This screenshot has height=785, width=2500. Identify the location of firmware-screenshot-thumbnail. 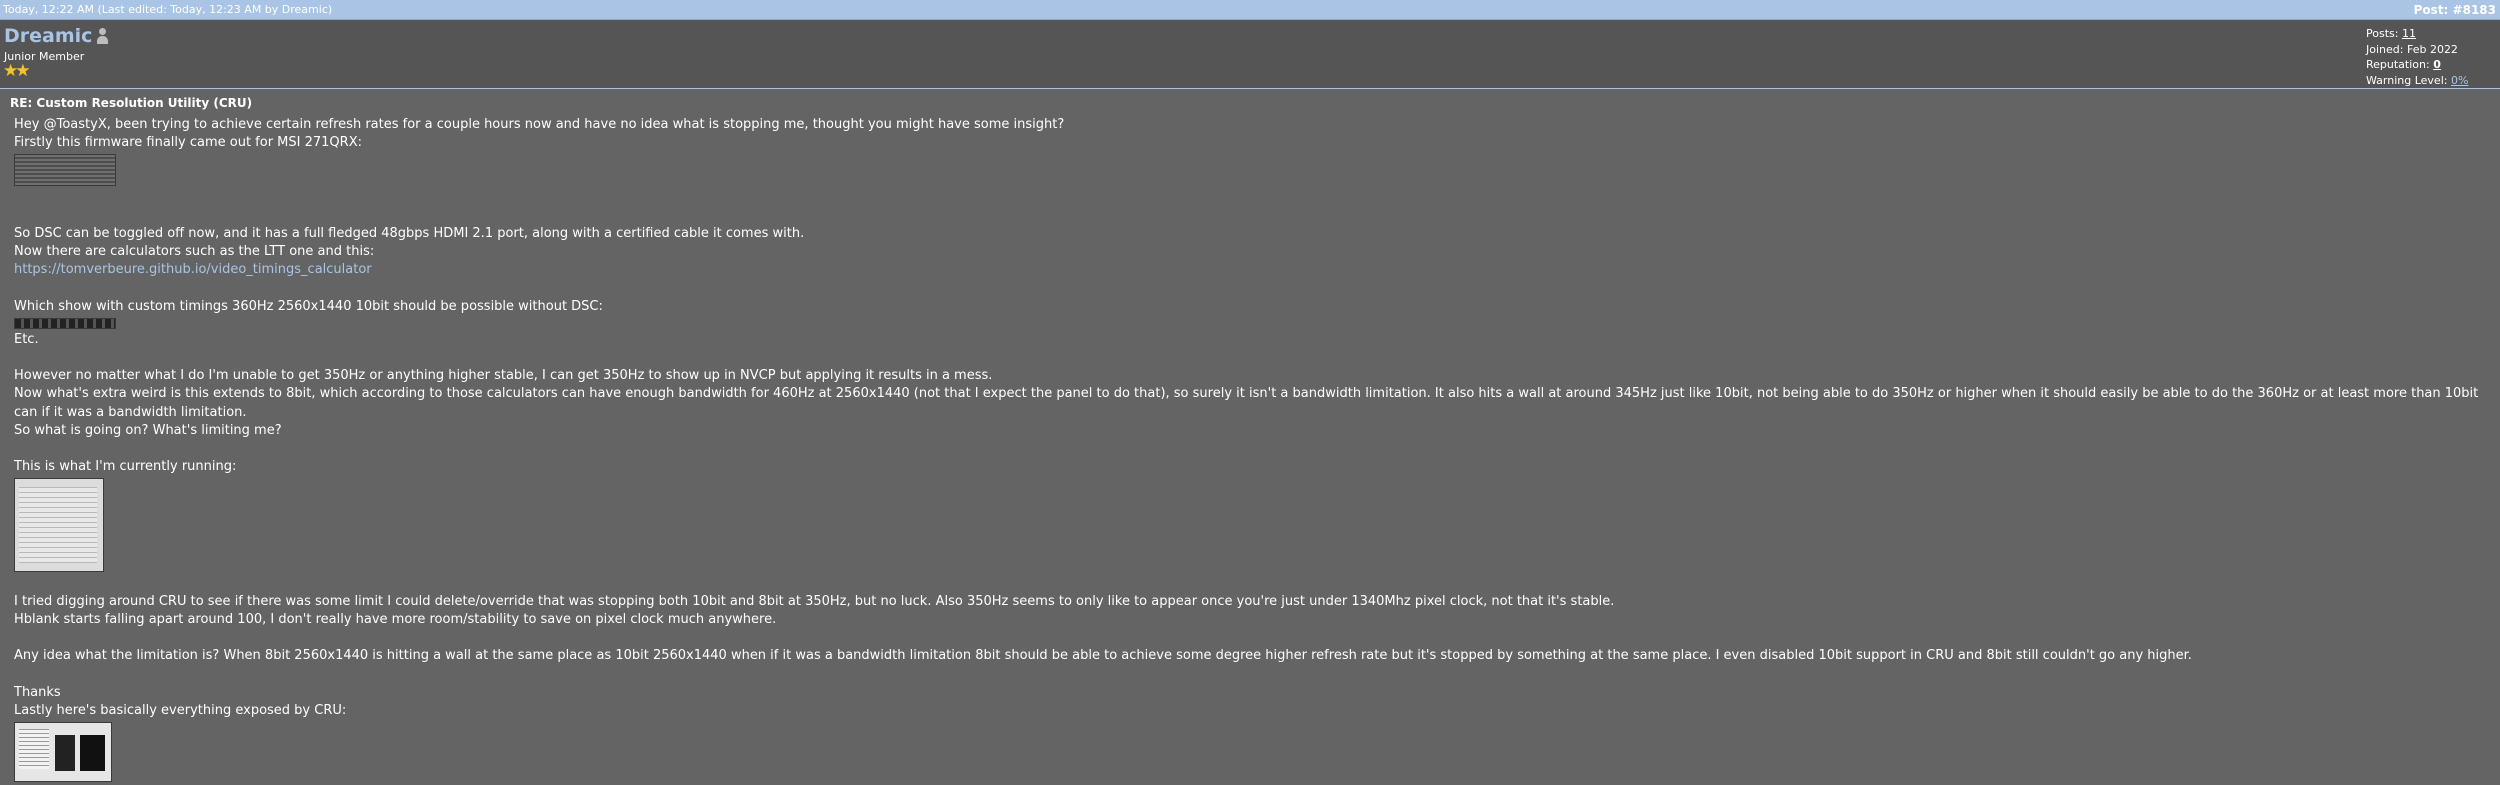
(65, 170).